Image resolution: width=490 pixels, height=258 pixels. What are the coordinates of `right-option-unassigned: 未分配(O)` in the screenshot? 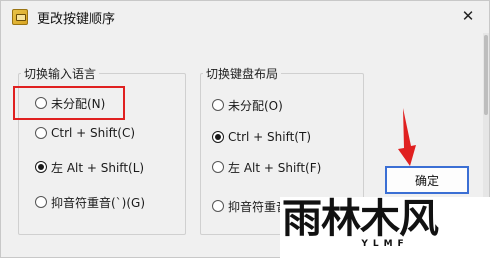 It's located at (247, 105).